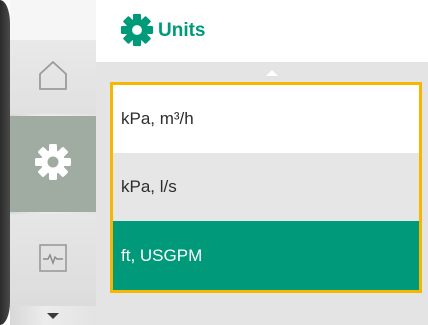  I want to click on sidebar-item-settings, so click(53, 164).